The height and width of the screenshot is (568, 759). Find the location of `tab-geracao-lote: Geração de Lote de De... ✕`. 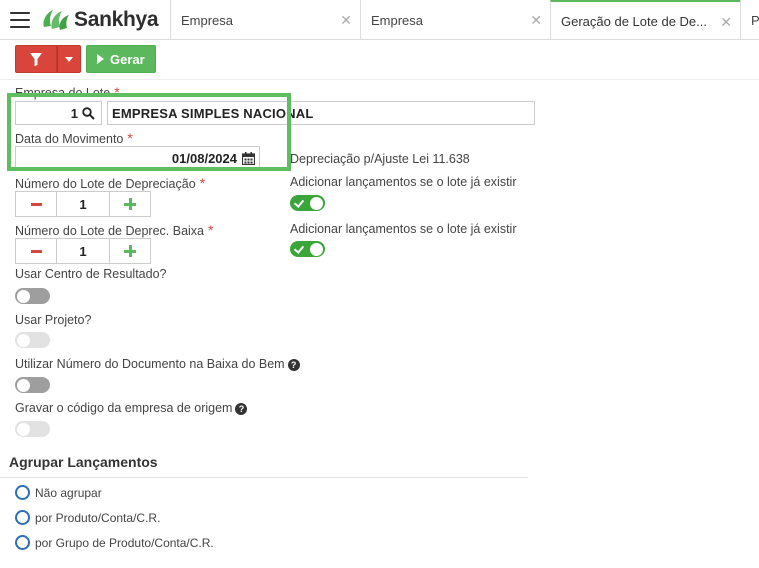

tab-geracao-lote: Geração de Lote de De... ✕ is located at coordinates (645, 20).